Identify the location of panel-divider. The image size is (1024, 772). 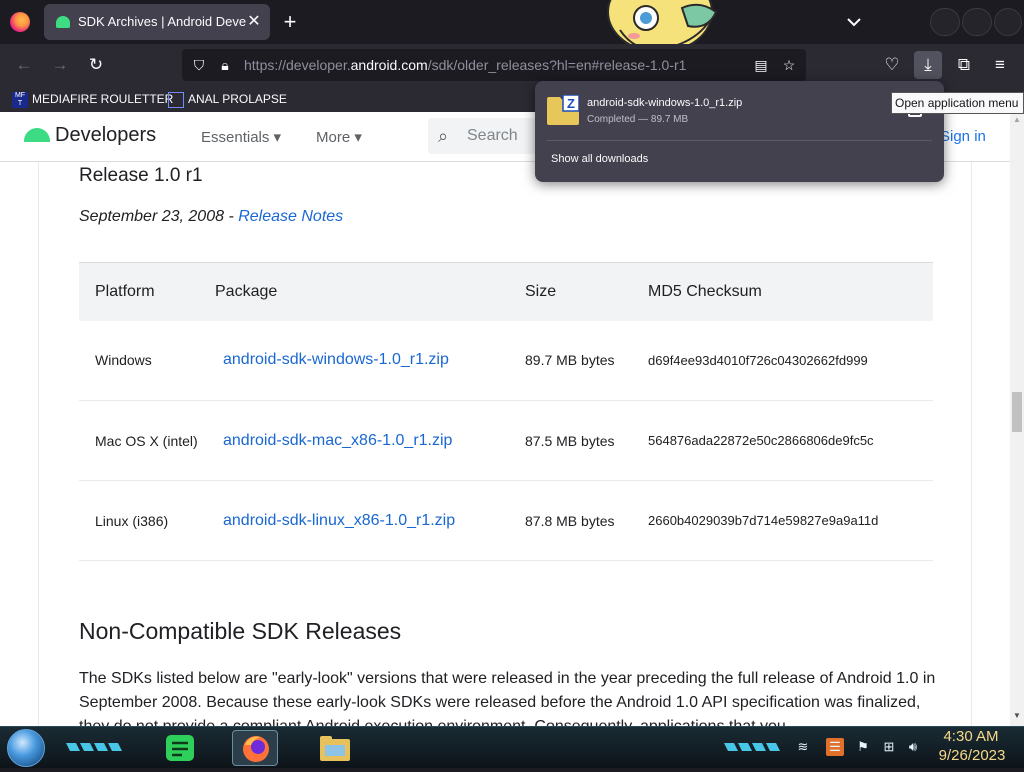
(739, 140).